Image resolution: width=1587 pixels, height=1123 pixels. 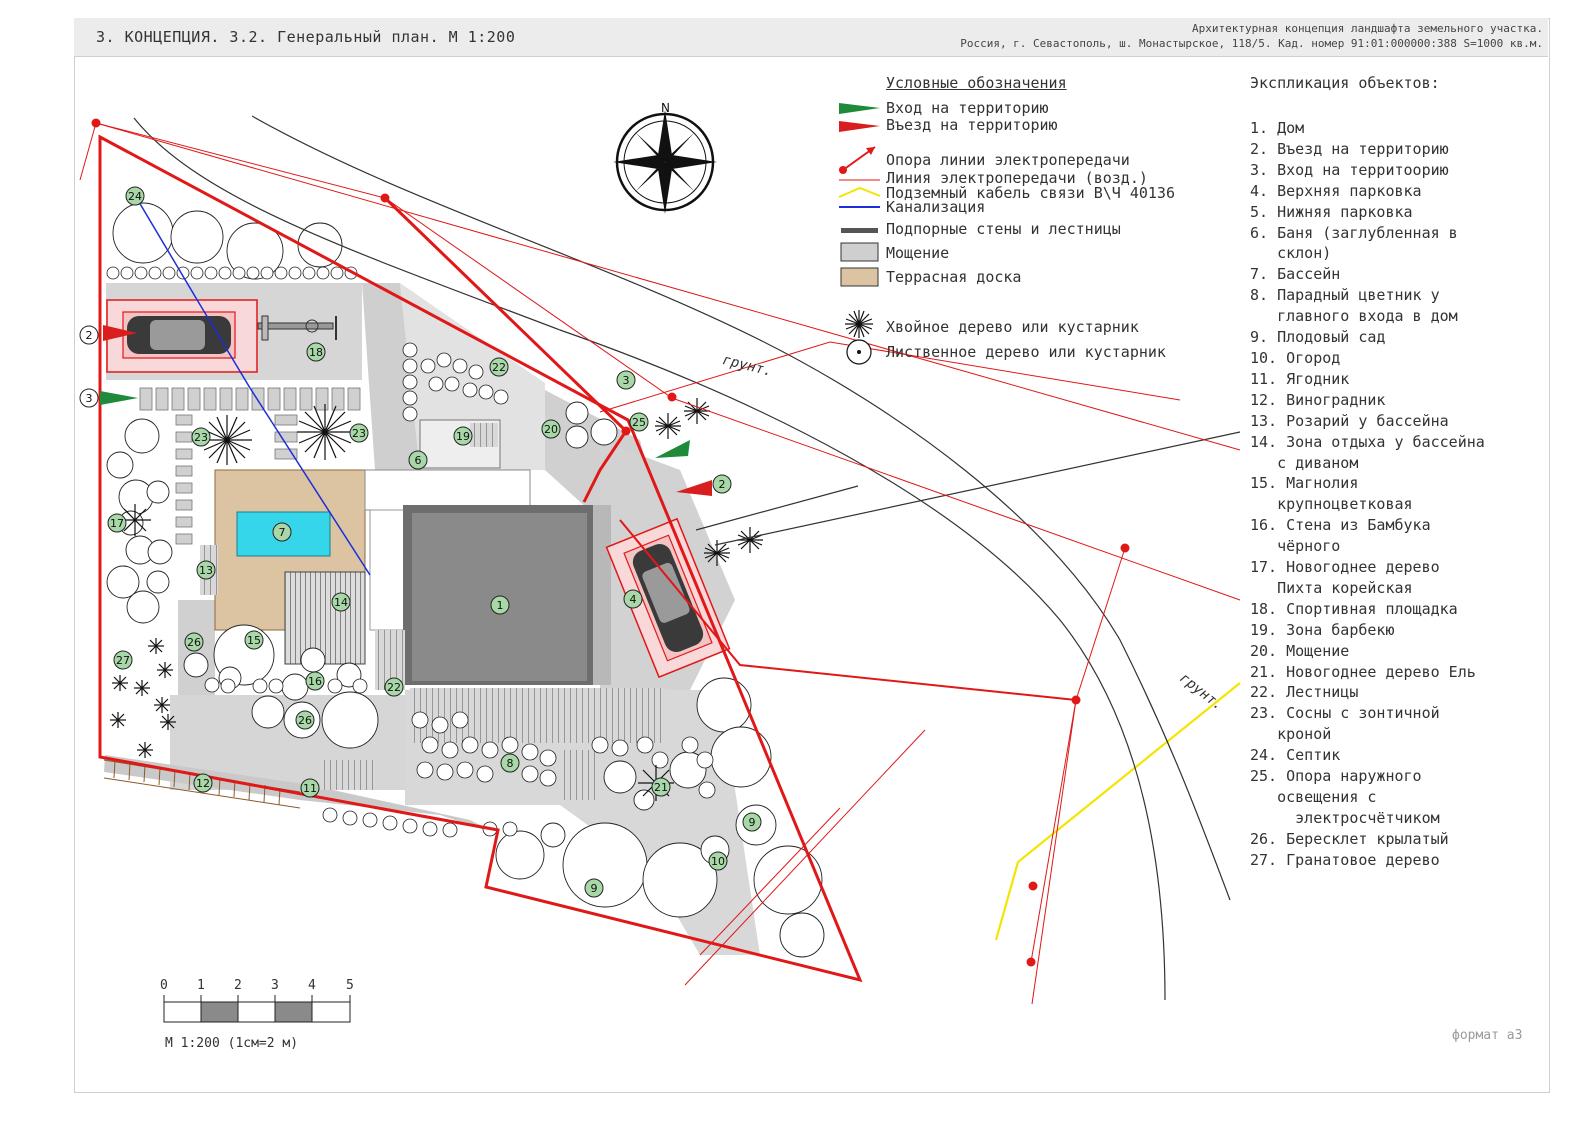 I want to click on legend-item-deck: Террасная доска, so click(x=954, y=277).